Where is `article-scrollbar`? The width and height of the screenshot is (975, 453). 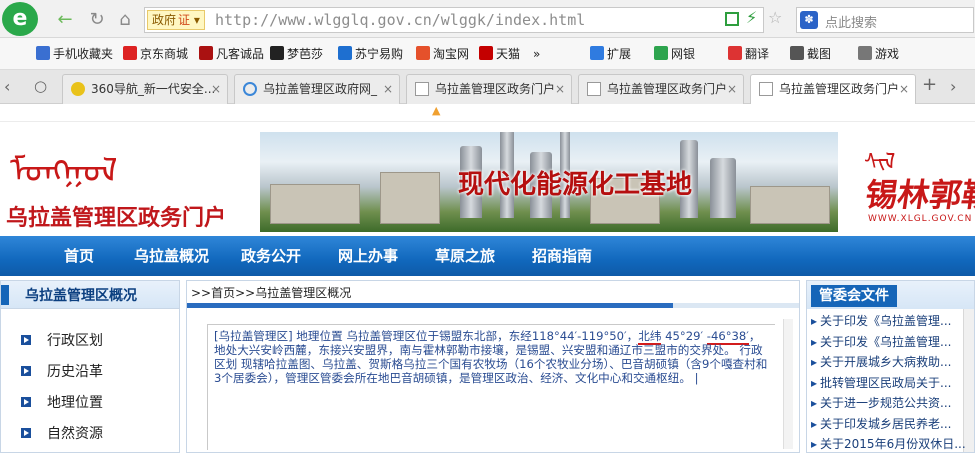 article-scrollbar is located at coordinates (788, 384).